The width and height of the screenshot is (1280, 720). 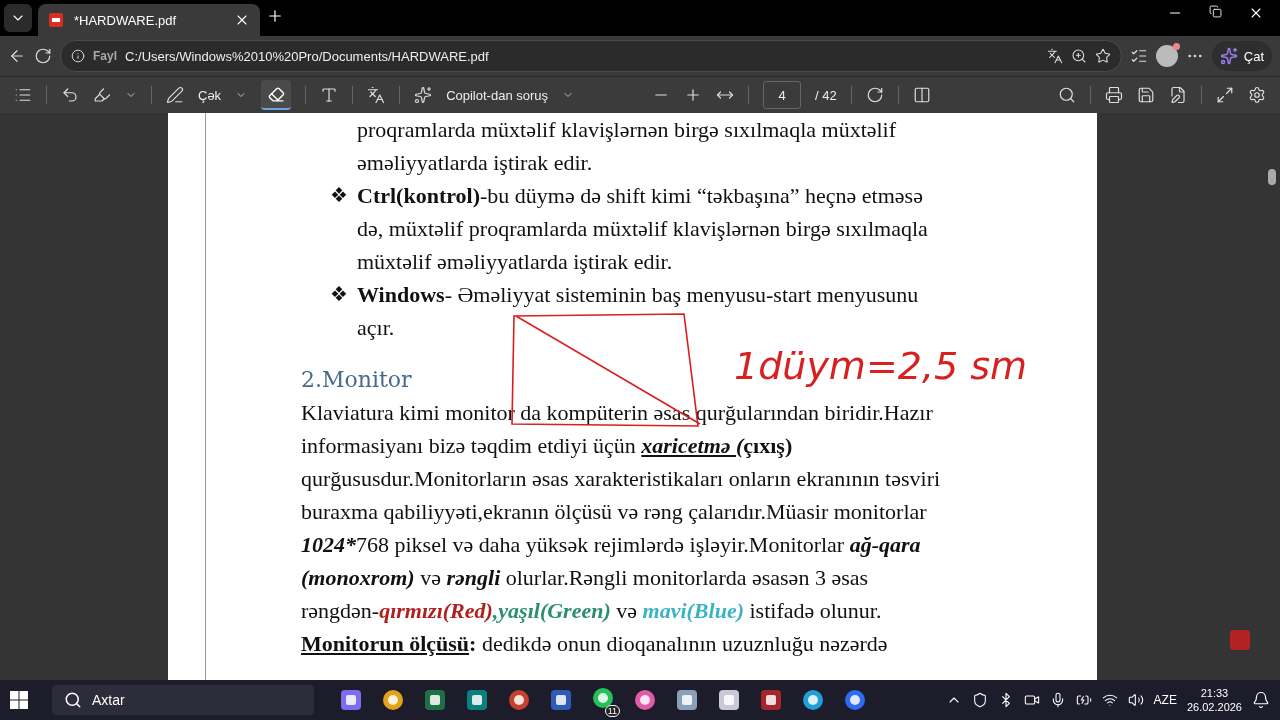 I want to click on address-field: Fayl C:/Users/Windows%2010%20Pro/Documents/HARDWARE.pdf, so click(x=591, y=56).